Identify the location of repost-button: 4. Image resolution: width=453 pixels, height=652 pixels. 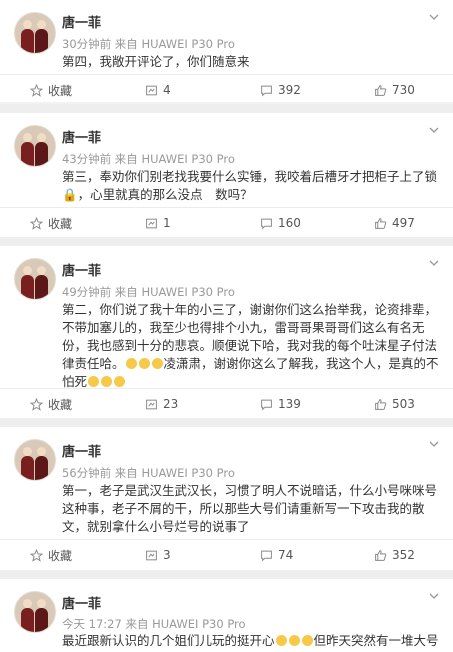
(158, 90).